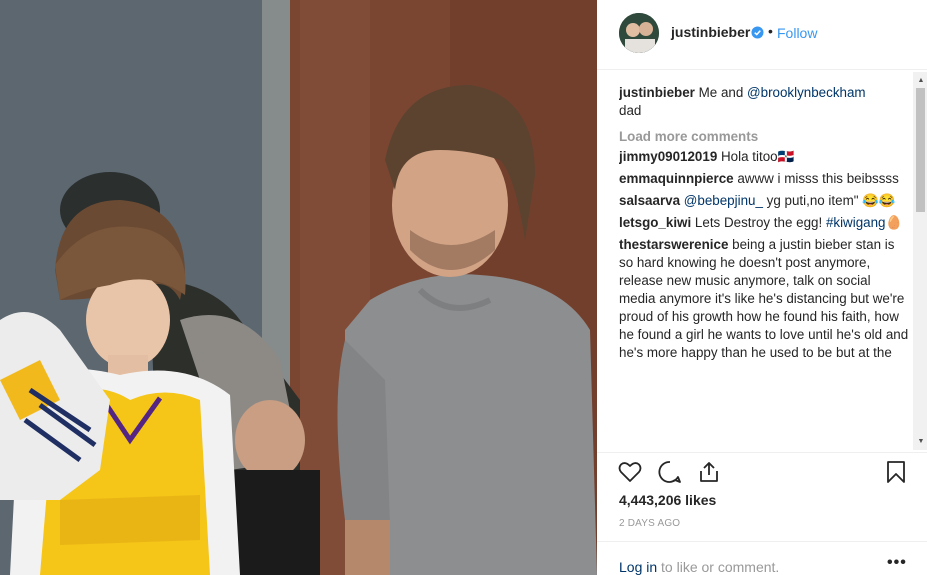 This screenshot has height=575, width=927. What do you see at coordinates (864, 222) in the screenshot?
I see `comment-hashtag: #kiwigang🥚` at bounding box center [864, 222].